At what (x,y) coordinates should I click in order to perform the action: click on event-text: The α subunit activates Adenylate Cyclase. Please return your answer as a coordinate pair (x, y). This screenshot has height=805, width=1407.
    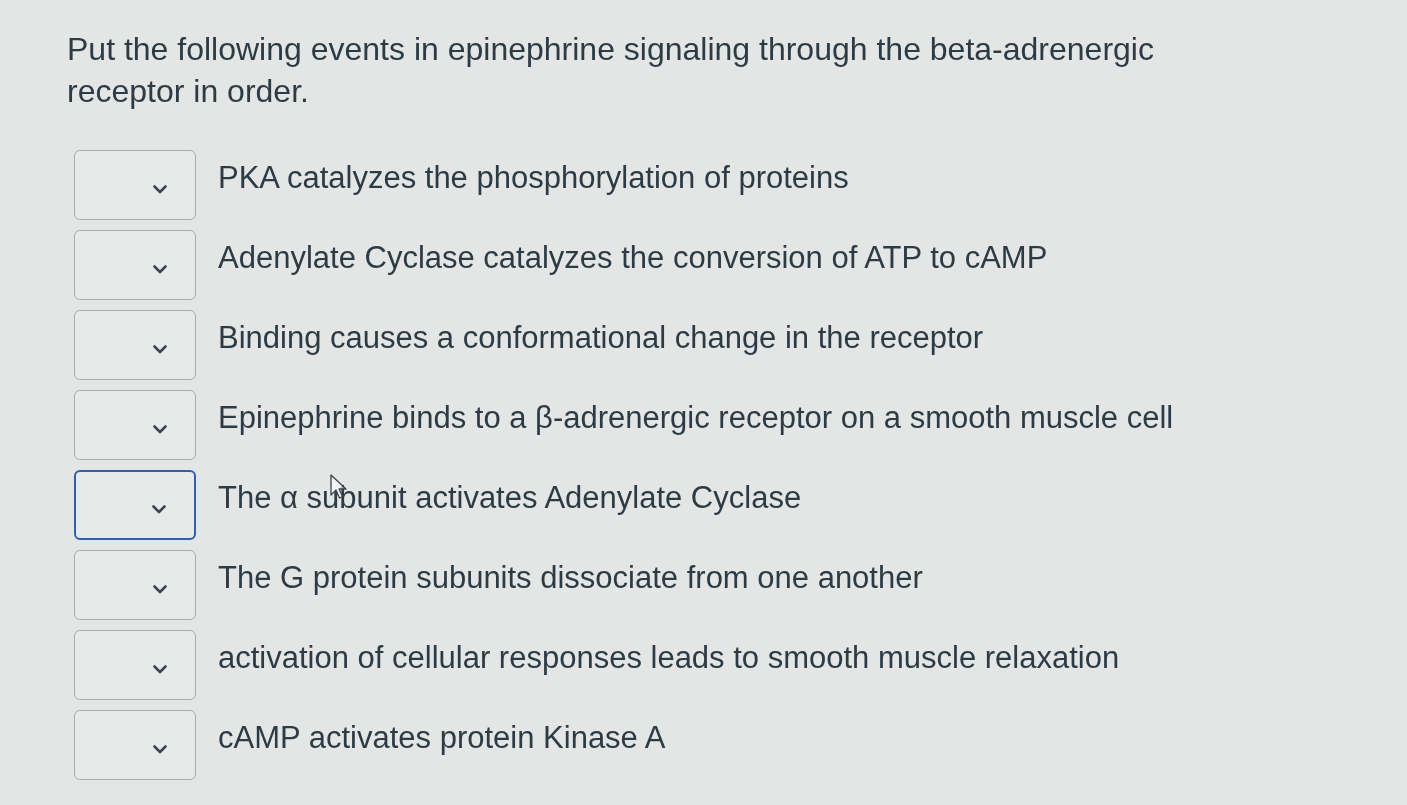
    Looking at the image, I should click on (510, 497).